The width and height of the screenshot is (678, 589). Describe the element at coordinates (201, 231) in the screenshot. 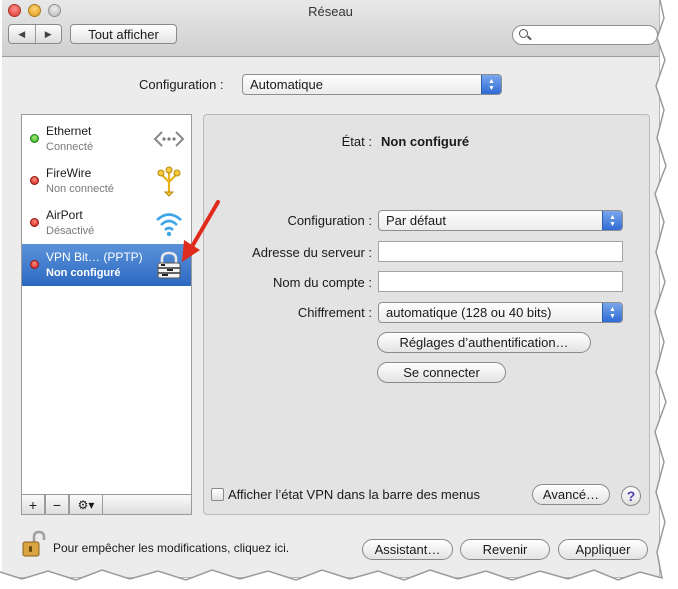

I see `annotation-arrow-icon` at that location.